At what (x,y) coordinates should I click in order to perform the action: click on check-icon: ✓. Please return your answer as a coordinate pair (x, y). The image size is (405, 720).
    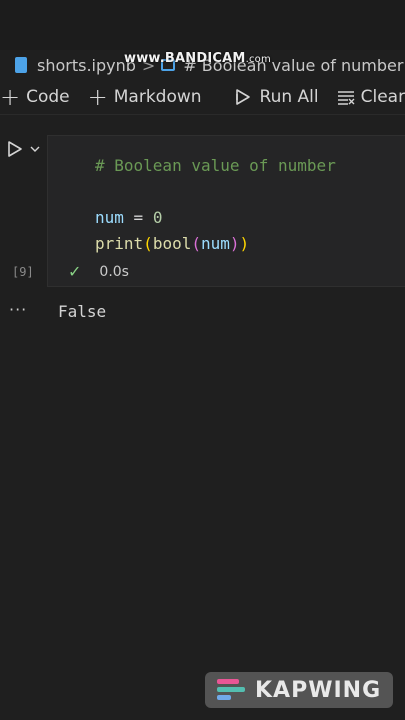
    Looking at the image, I should click on (75, 271).